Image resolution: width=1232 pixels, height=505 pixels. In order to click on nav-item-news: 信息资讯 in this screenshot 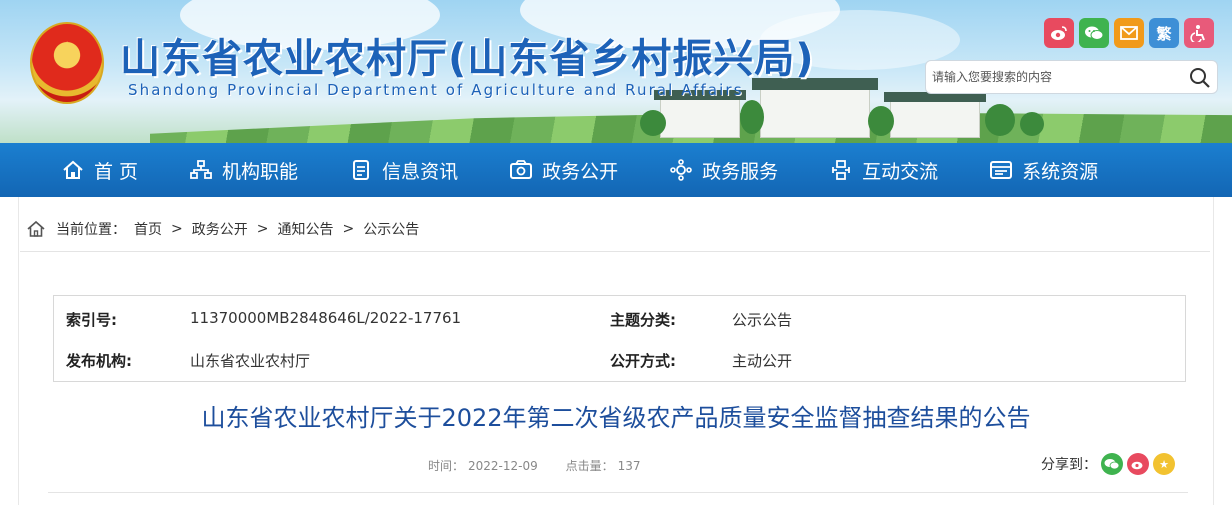, I will do `click(403, 170)`.